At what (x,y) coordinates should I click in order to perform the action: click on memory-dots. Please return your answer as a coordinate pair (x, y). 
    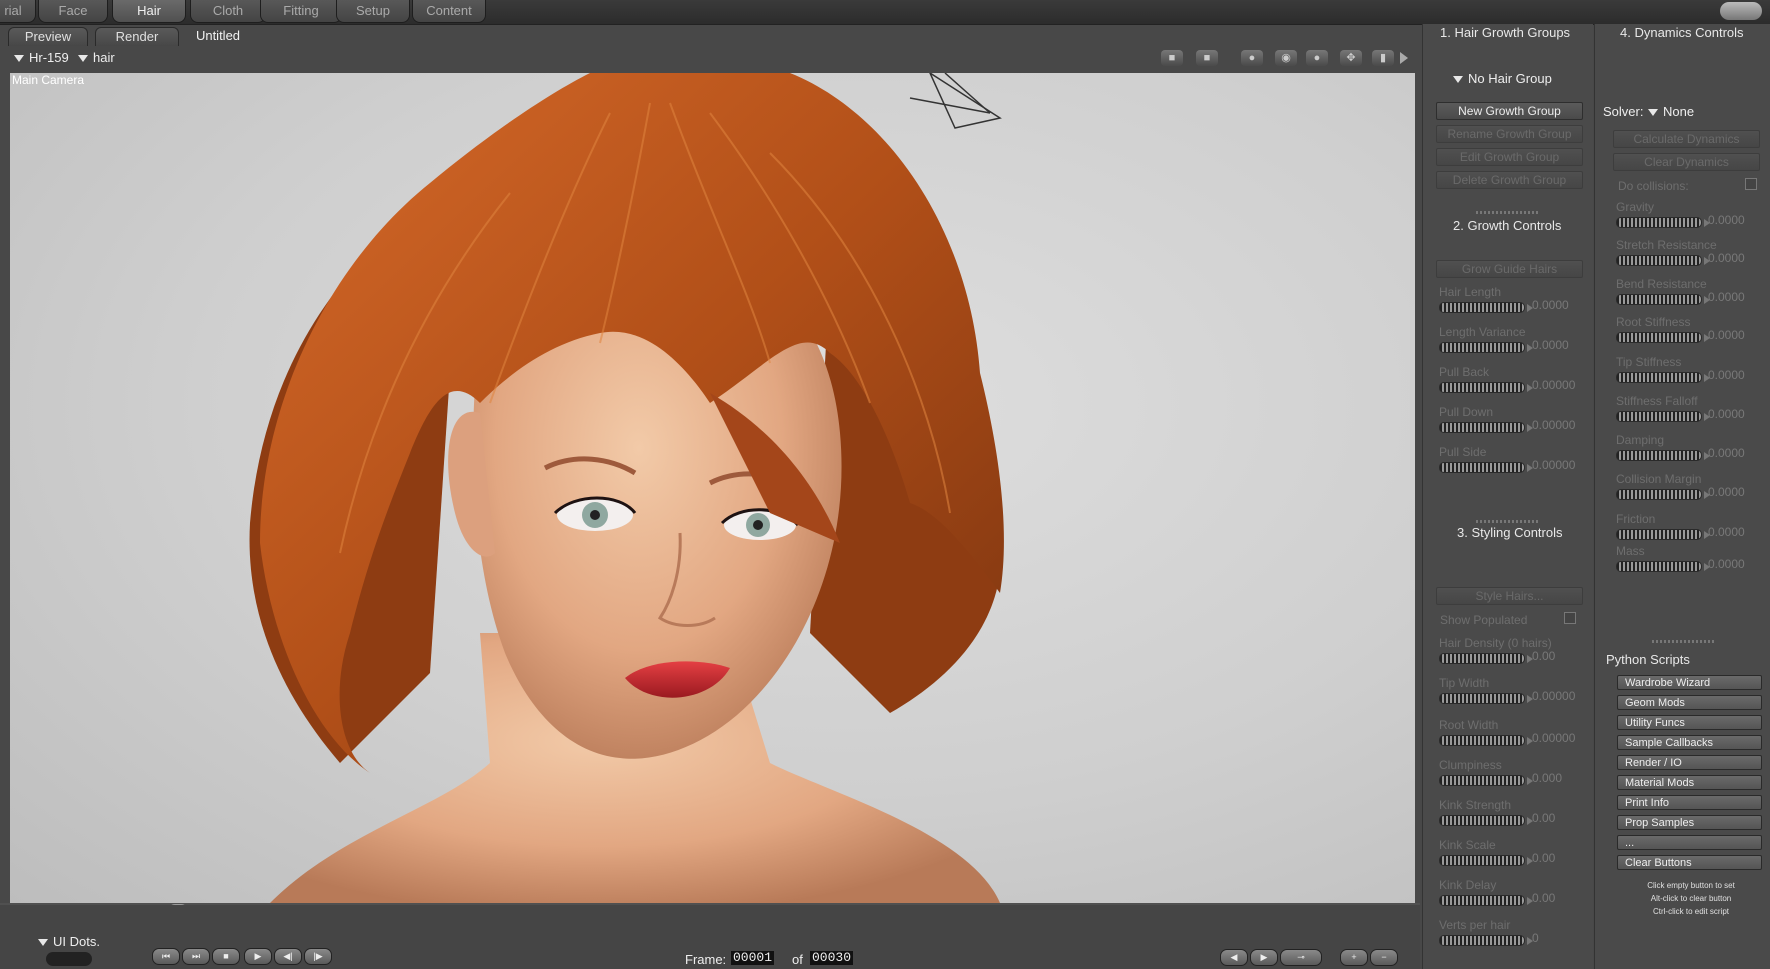
    Looking at the image, I should click on (69, 959).